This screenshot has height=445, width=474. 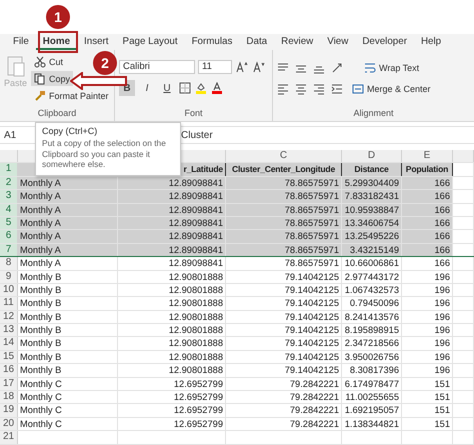 What do you see at coordinates (9, 424) in the screenshot?
I see `row-header: 20` at bounding box center [9, 424].